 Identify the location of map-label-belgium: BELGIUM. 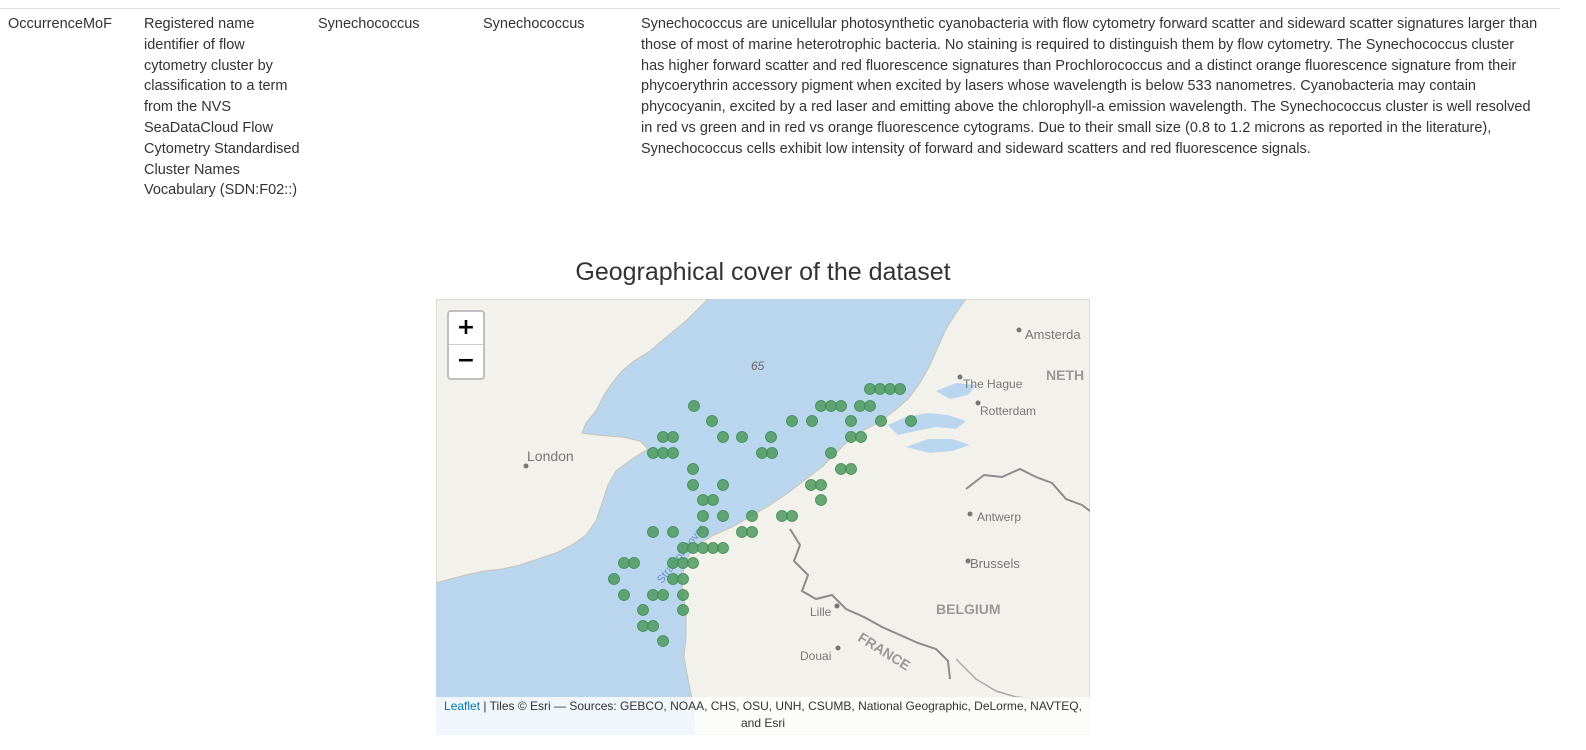
(968, 609).